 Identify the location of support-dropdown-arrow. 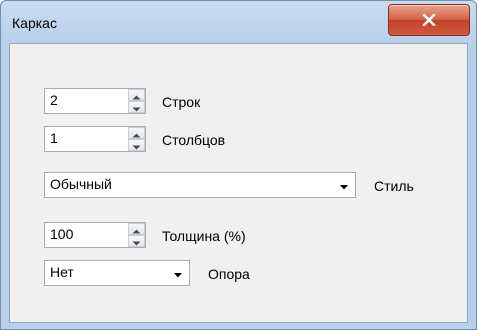
(178, 273).